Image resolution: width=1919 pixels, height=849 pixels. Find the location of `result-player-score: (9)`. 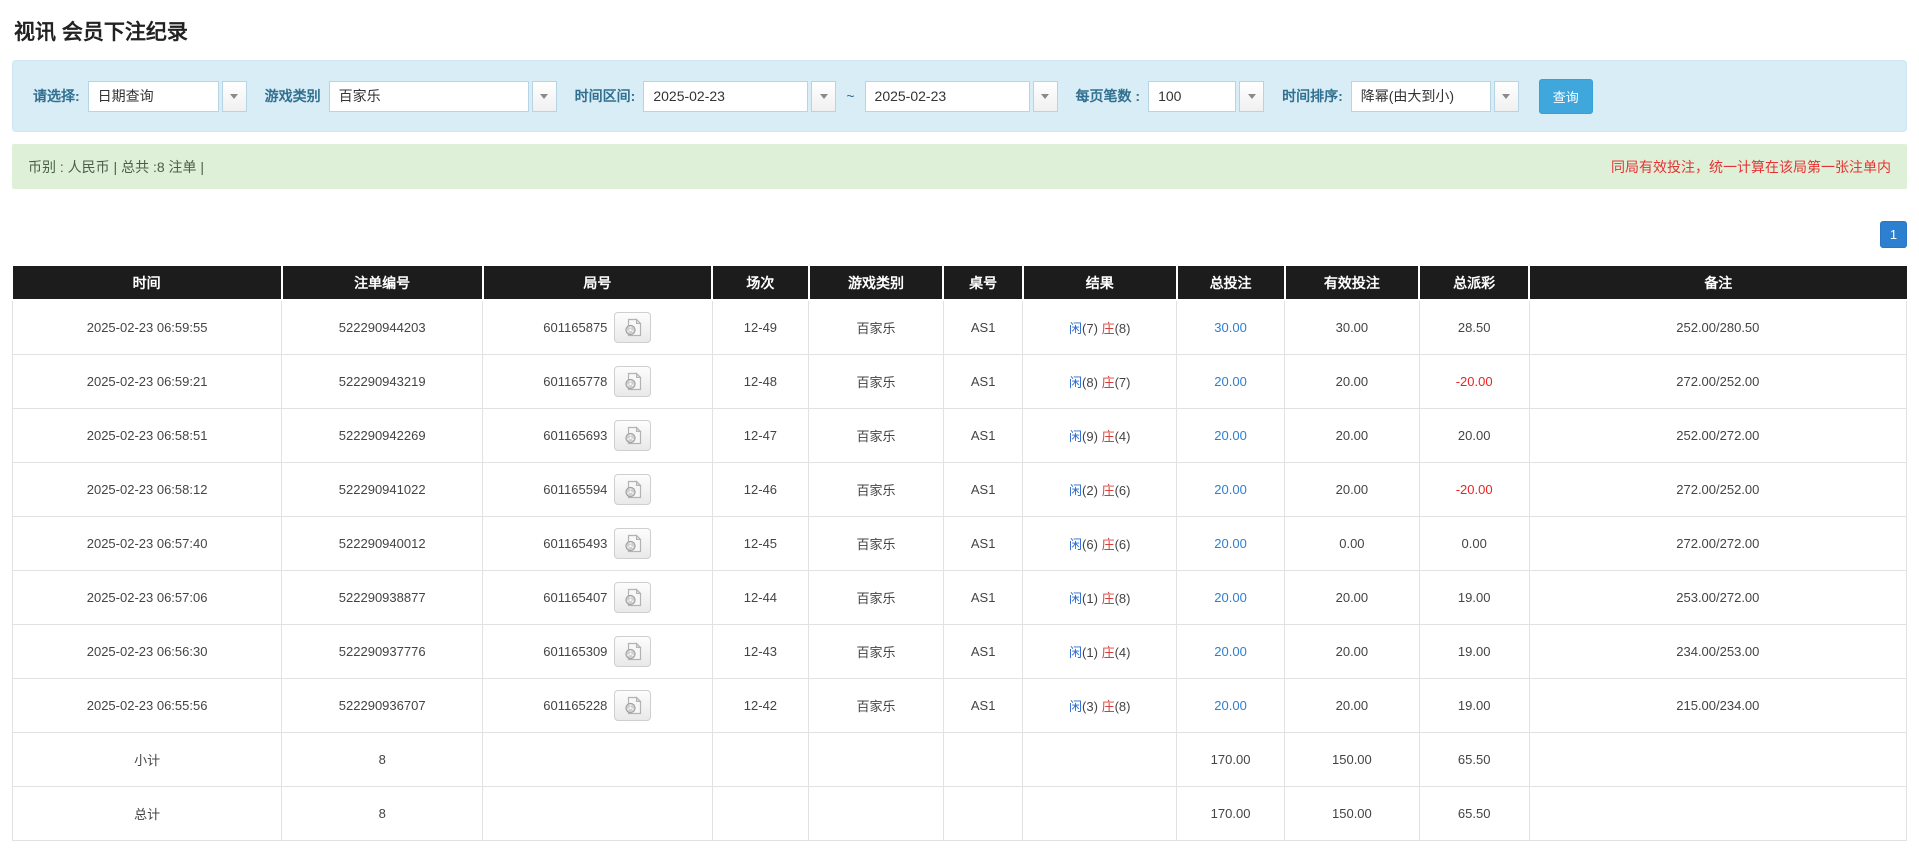

result-player-score: (9) is located at coordinates (1090, 436).